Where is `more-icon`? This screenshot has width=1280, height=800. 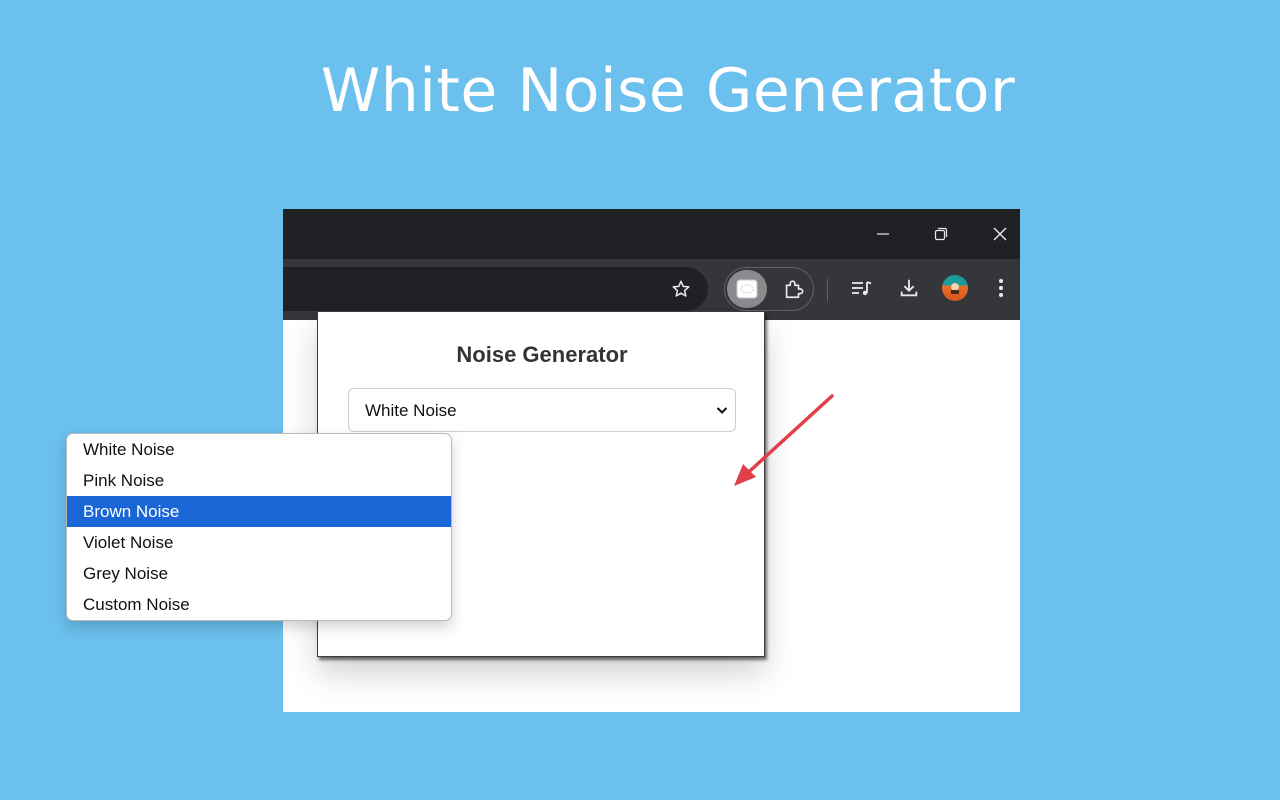
more-icon is located at coordinates (1001, 288).